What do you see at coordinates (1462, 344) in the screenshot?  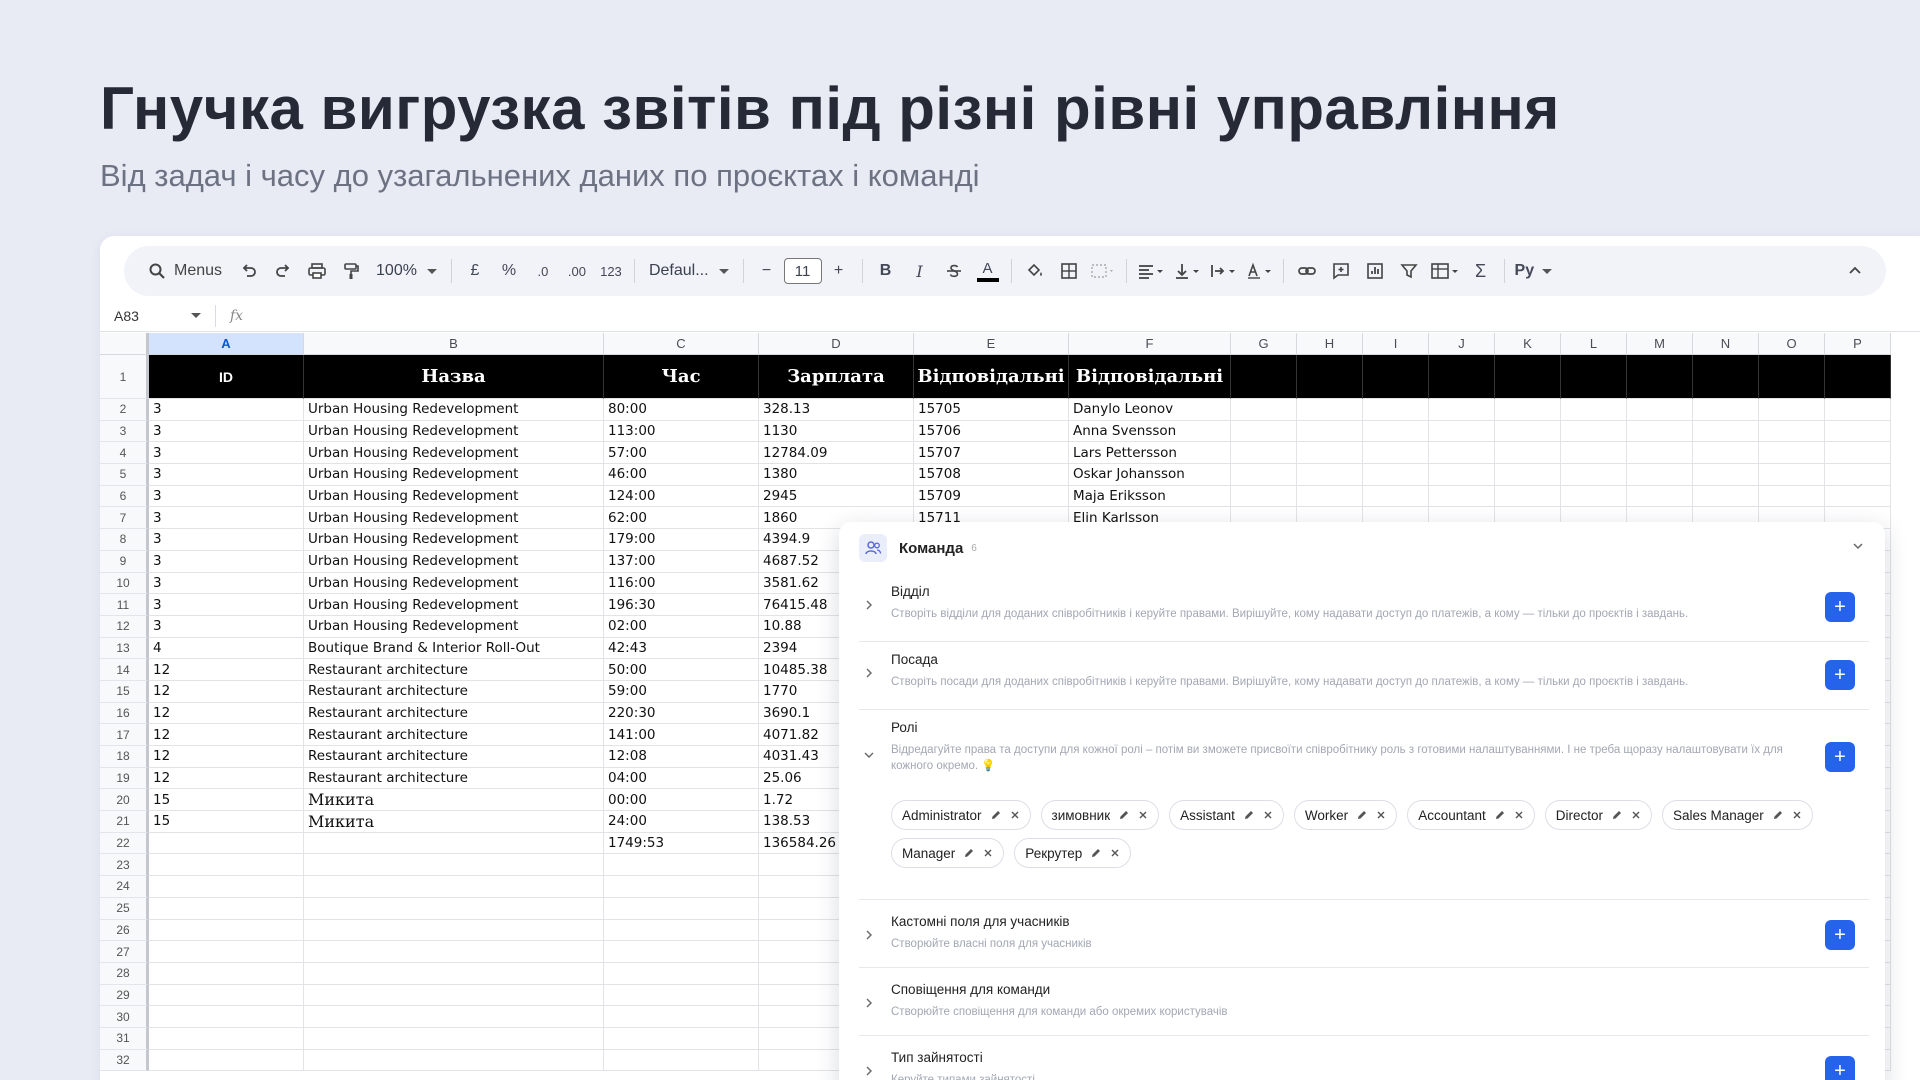 I see `column-header-j: J` at bounding box center [1462, 344].